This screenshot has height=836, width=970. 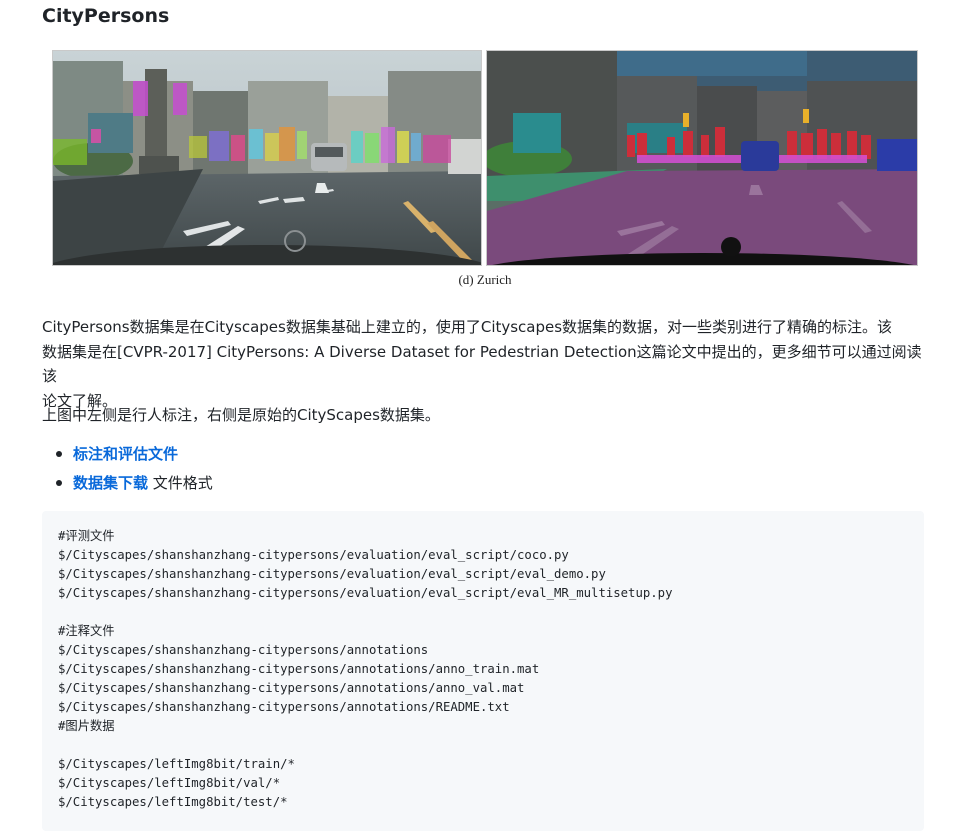 I want to click on resource-list: 标注和评估文件 数据集下载 文件格式, so click(x=127, y=471).